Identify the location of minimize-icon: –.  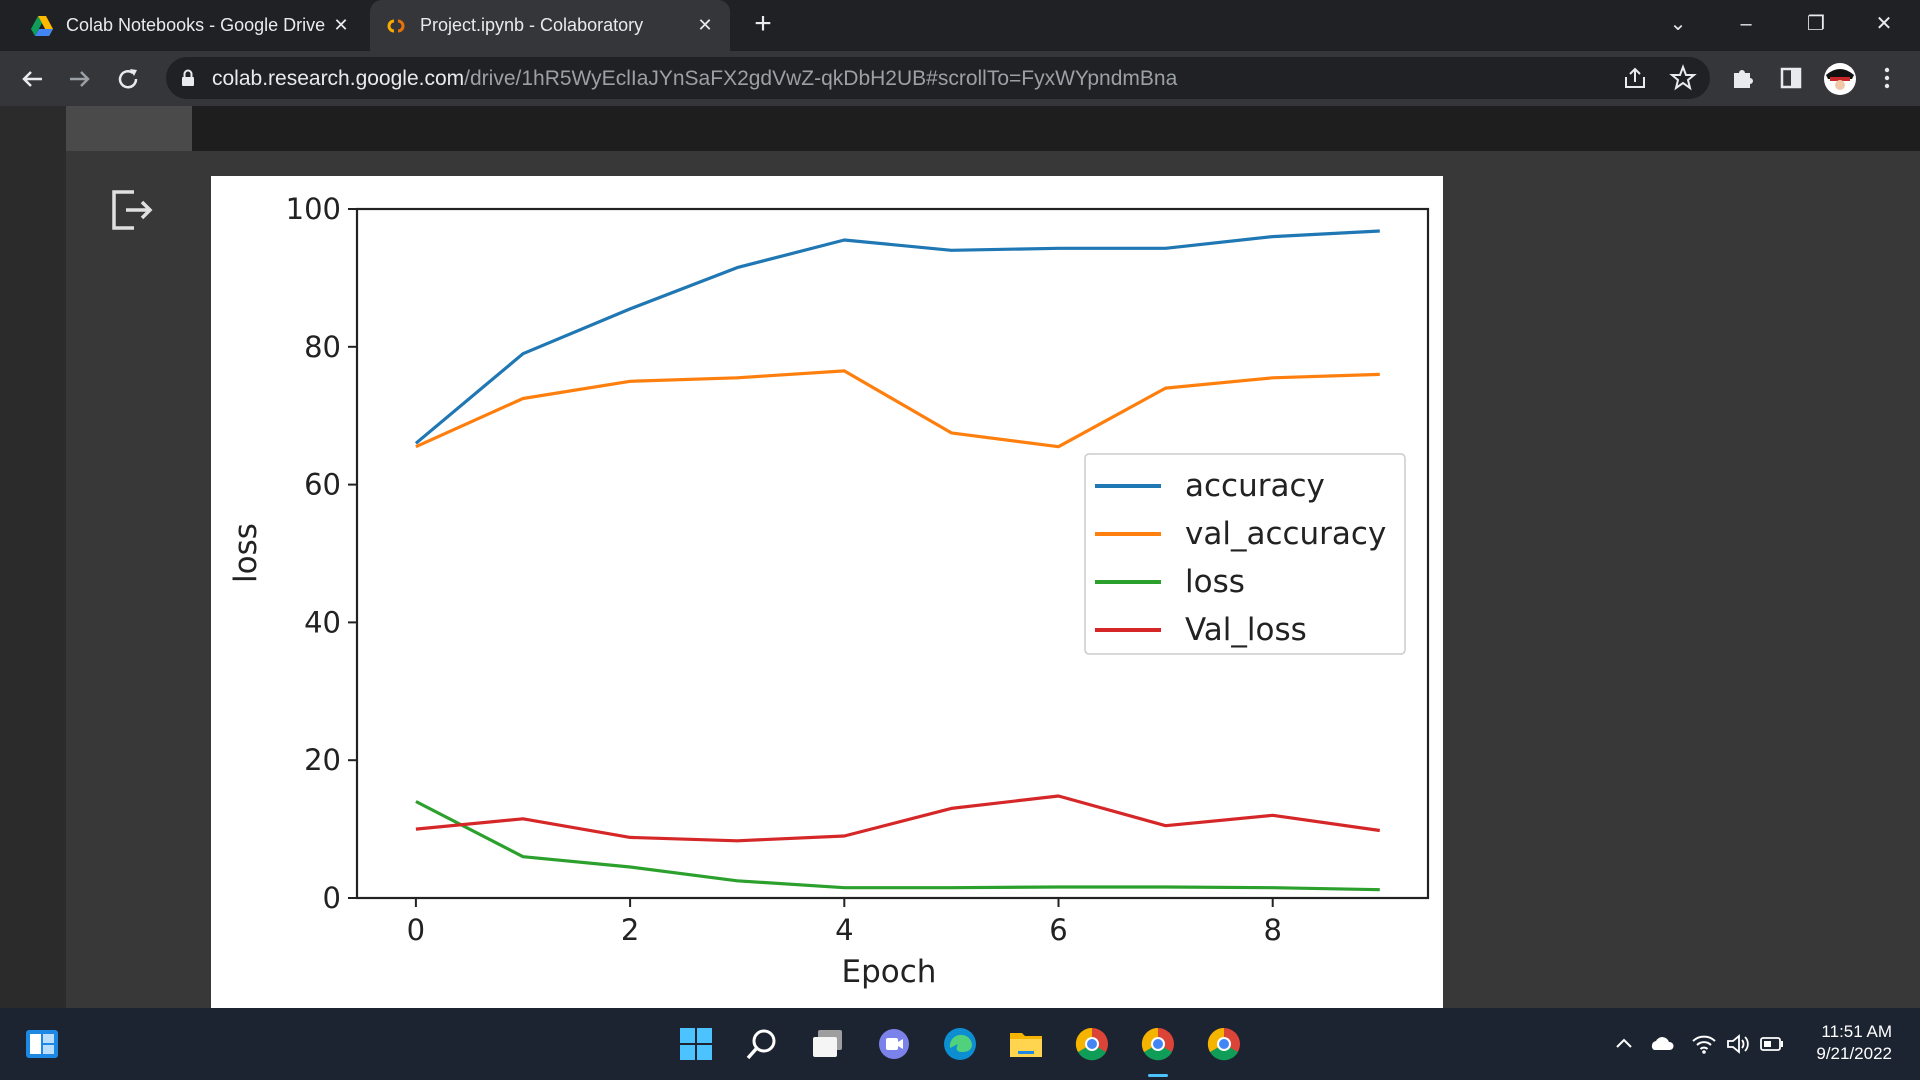
(1746, 24).